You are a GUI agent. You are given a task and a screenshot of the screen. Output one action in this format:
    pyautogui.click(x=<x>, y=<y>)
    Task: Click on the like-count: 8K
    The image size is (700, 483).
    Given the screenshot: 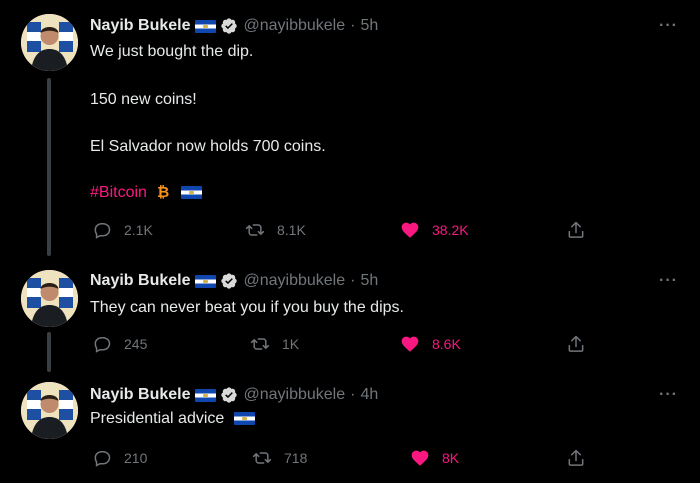 What is the action you would take?
    pyautogui.click(x=451, y=458)
    